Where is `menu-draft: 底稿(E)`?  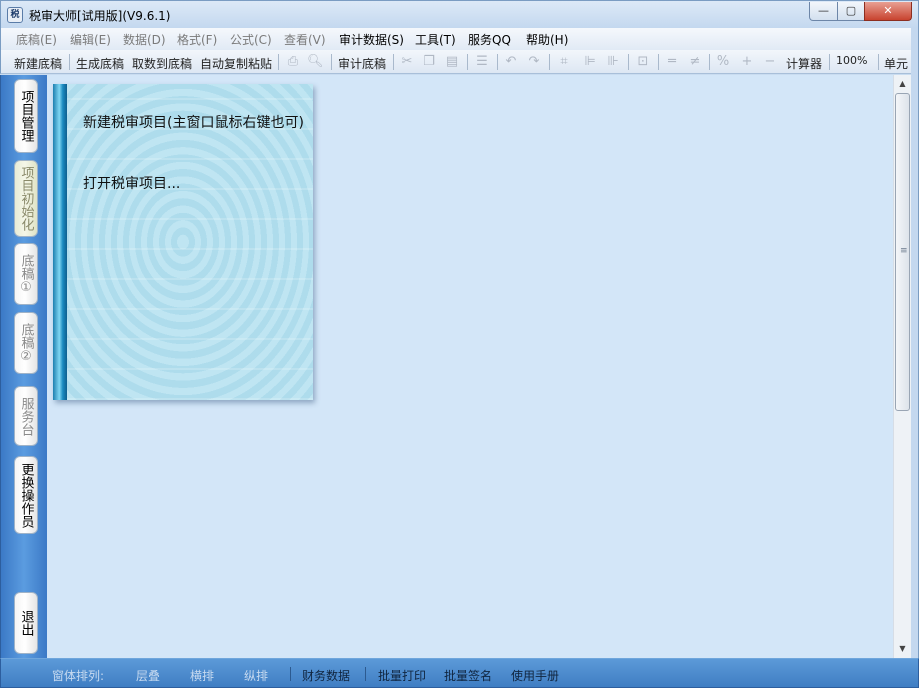
menu-draft: 底稿(E) is located at coordinates (36, 39).